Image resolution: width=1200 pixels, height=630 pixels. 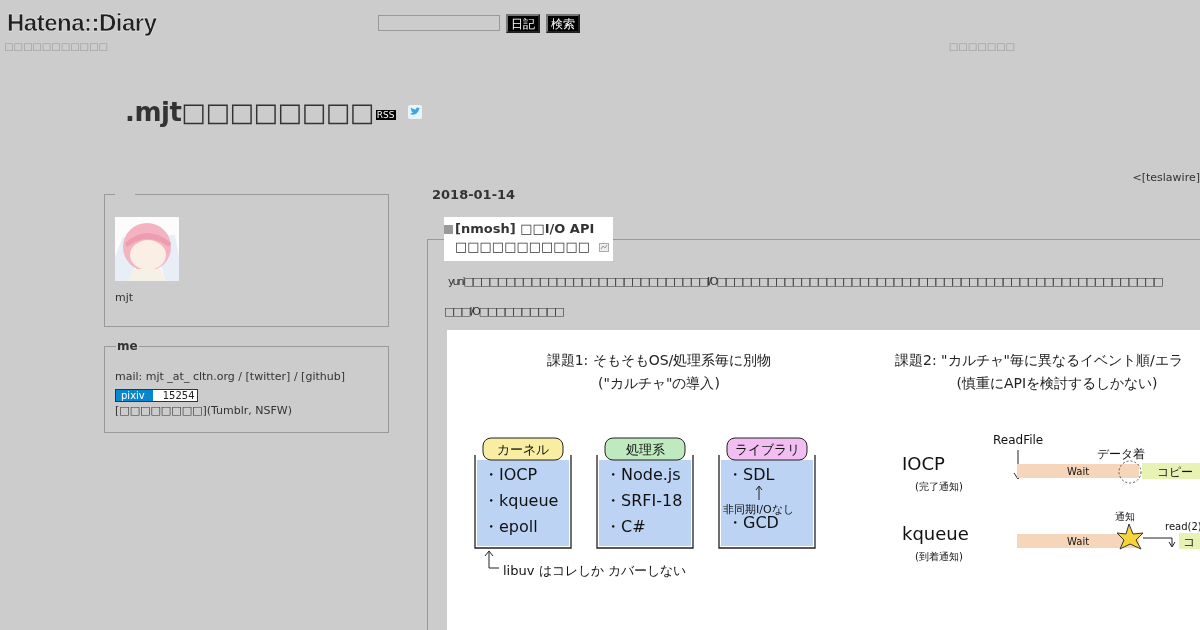 What do you see at coordinates (439, 23) in the screenshot?
I see `search-field` at bounding box center [439, 23].